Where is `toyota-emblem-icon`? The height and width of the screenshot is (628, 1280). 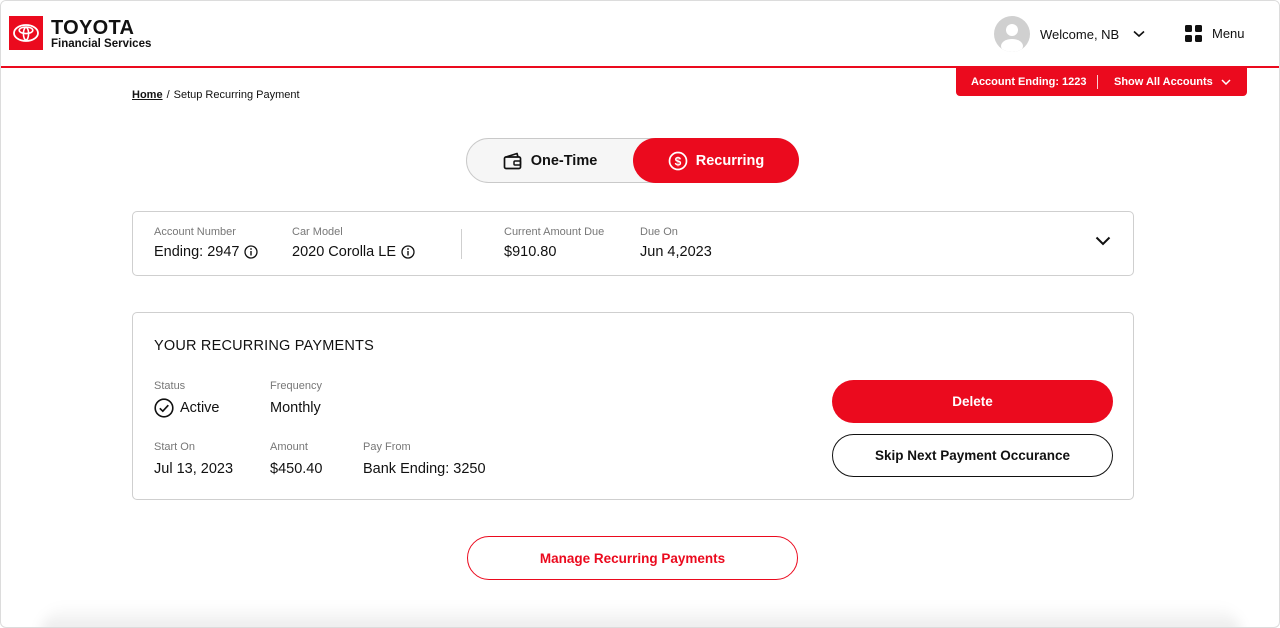 toyota-emblem-icon is located at coordinates (26, 33).